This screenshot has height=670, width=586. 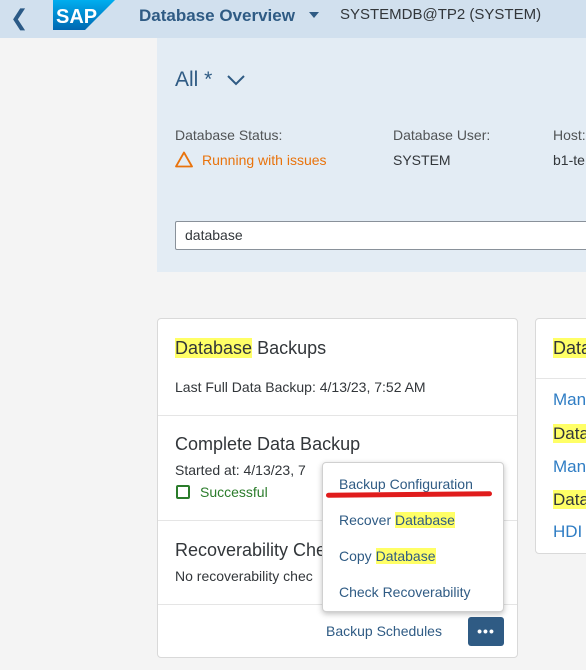 What do you see at coordinates (193, 80) in the screenshot?
I see `variant-selector: All *` at bounding box center [193, 80].